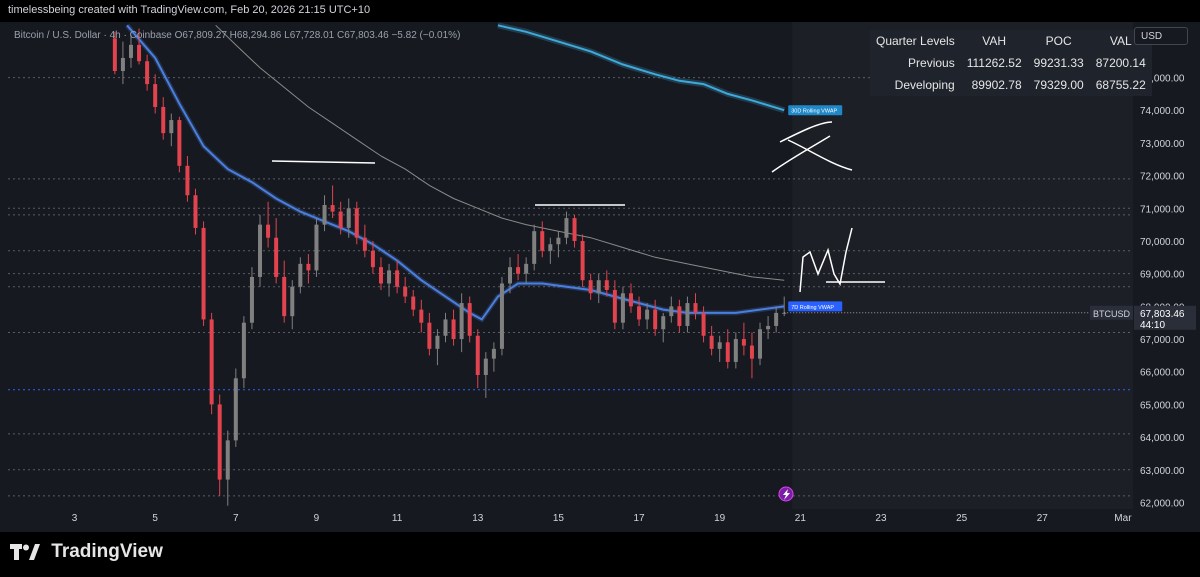 The width and height of the screenshot is (1200, 577). Describe the element at coordinates (155, 518) in the screenshot. I see `time-tick-label: 5` at that location.